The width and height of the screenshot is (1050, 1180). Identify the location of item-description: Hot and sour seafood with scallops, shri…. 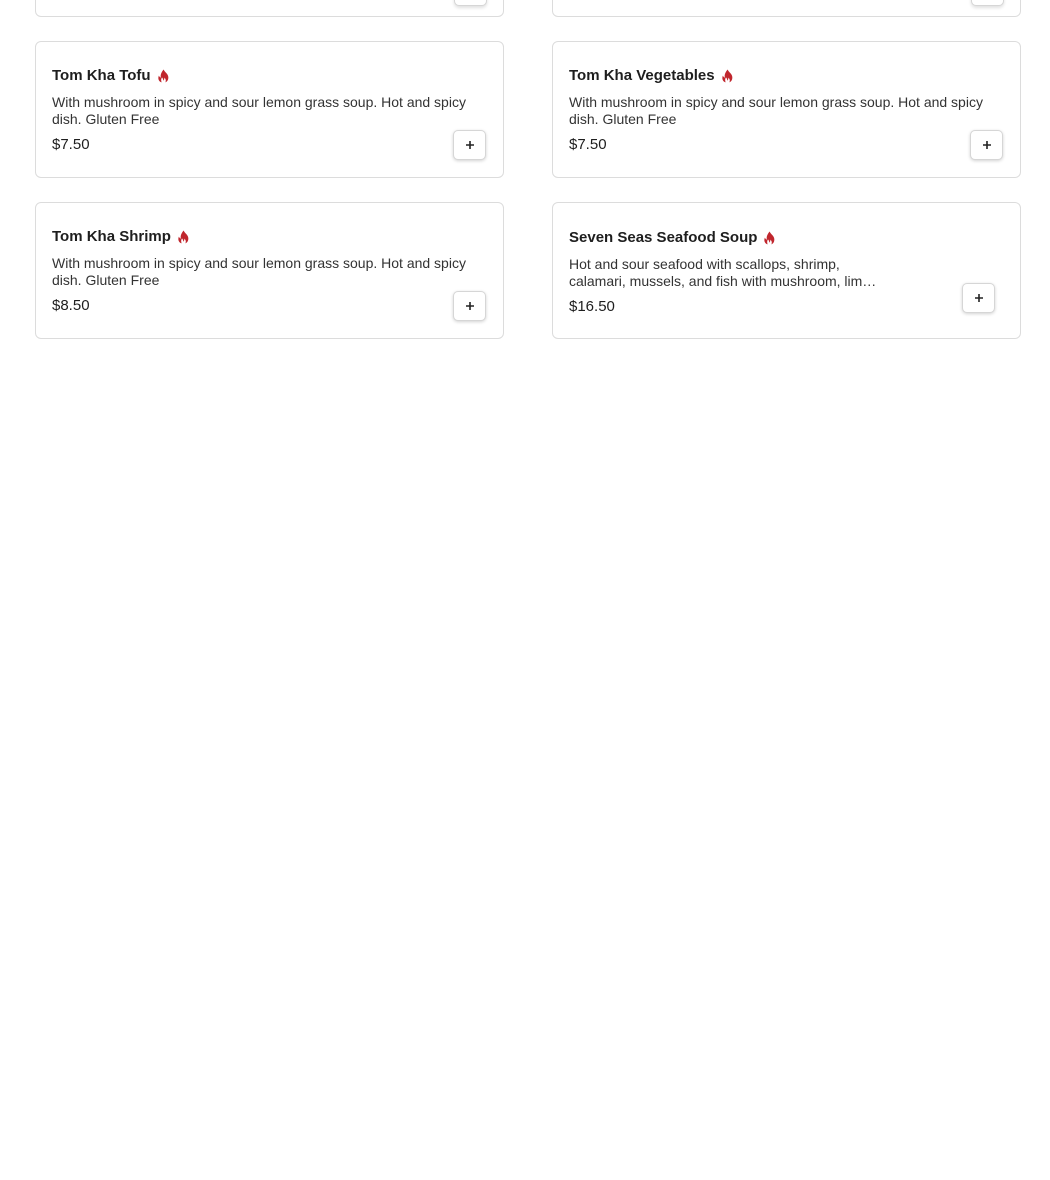
(723, 272).